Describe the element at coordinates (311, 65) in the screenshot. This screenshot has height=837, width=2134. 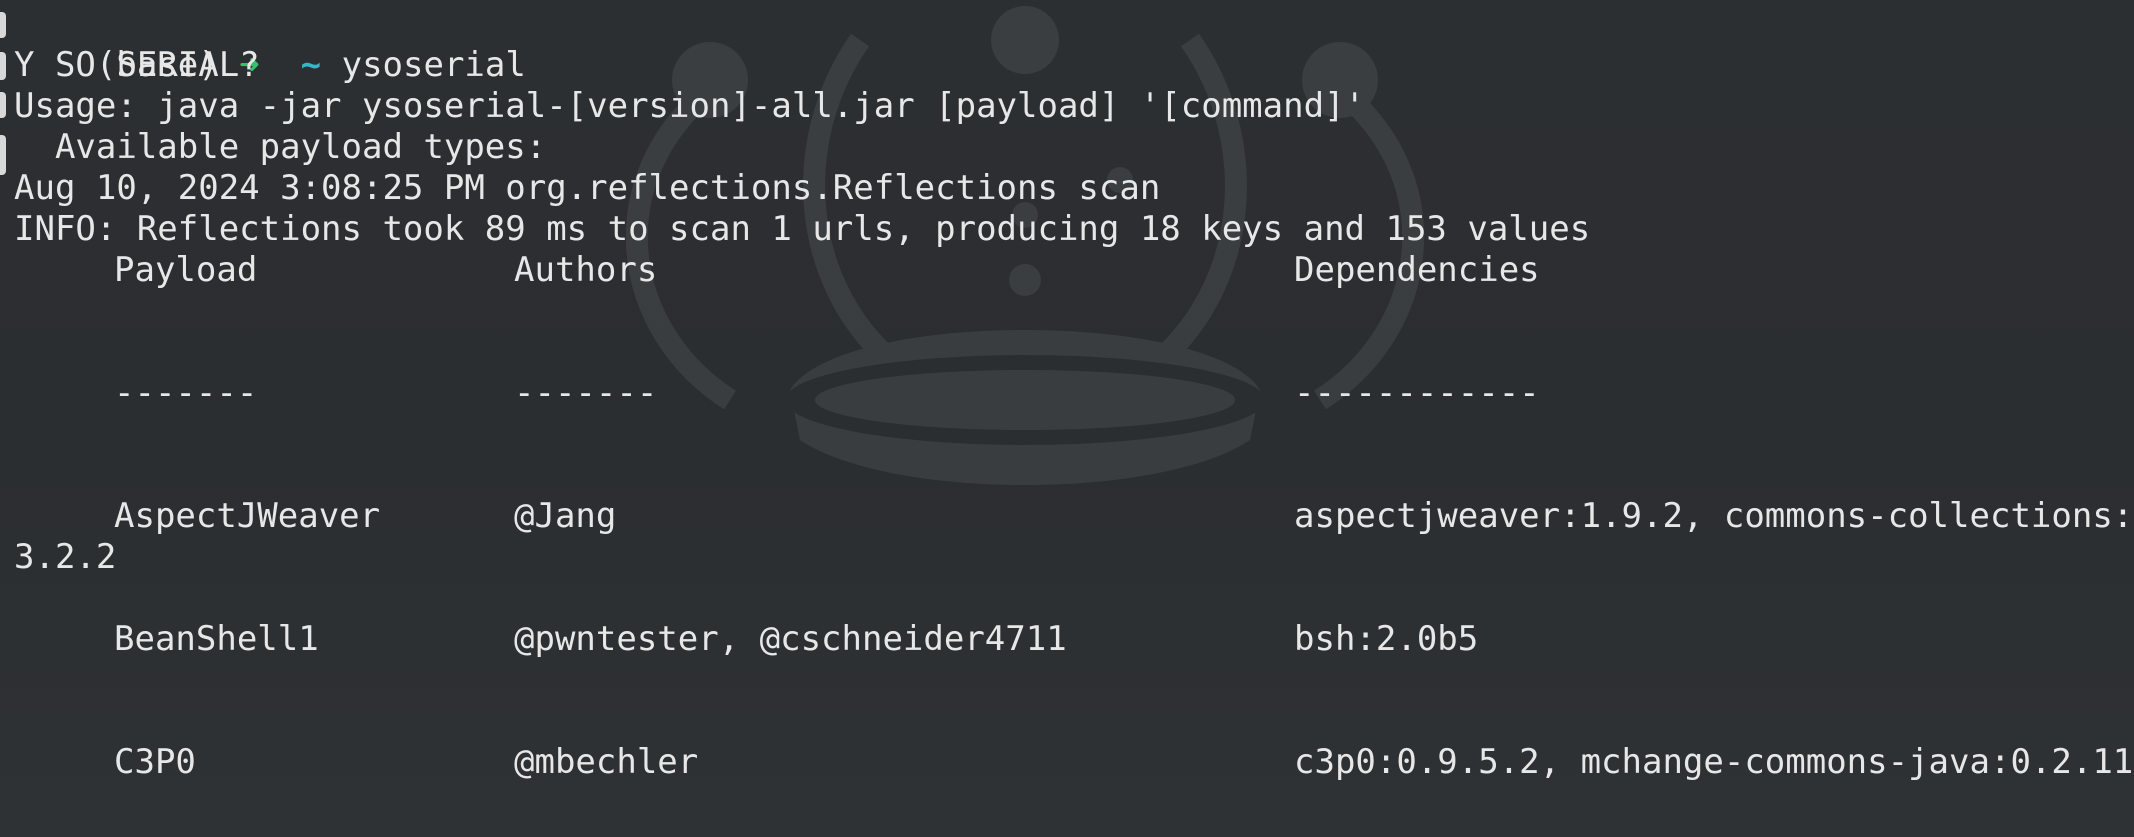
I see `current-directory: ~` at that location.